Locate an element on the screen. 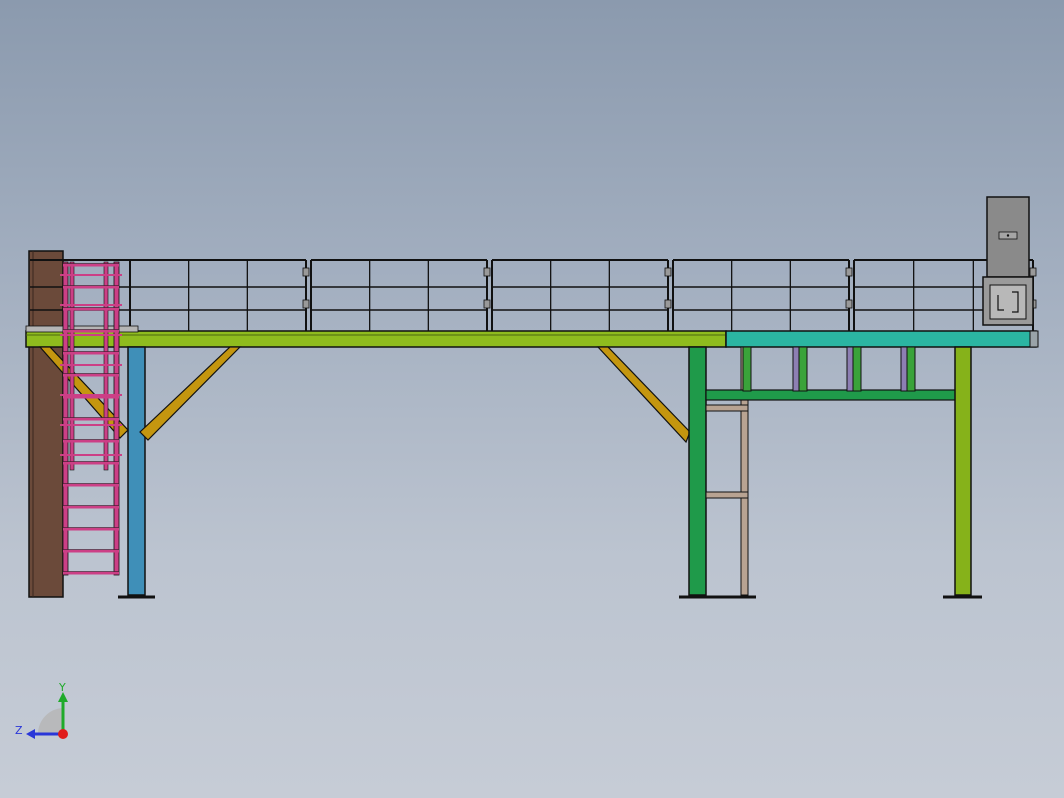  triad-arc is located at coordinates (50, 721).